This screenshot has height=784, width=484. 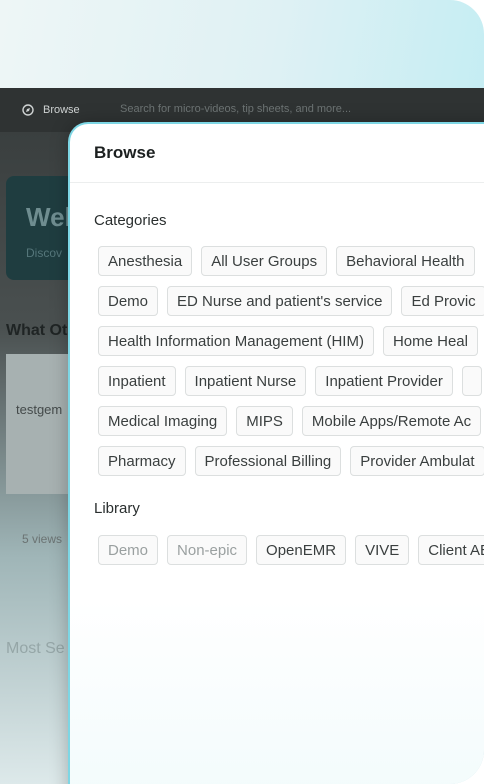 What do you see at coordinates (268, 461) in the screenshot?
I see `category-chip: Professional Billing` at bounding box center [268, 461].